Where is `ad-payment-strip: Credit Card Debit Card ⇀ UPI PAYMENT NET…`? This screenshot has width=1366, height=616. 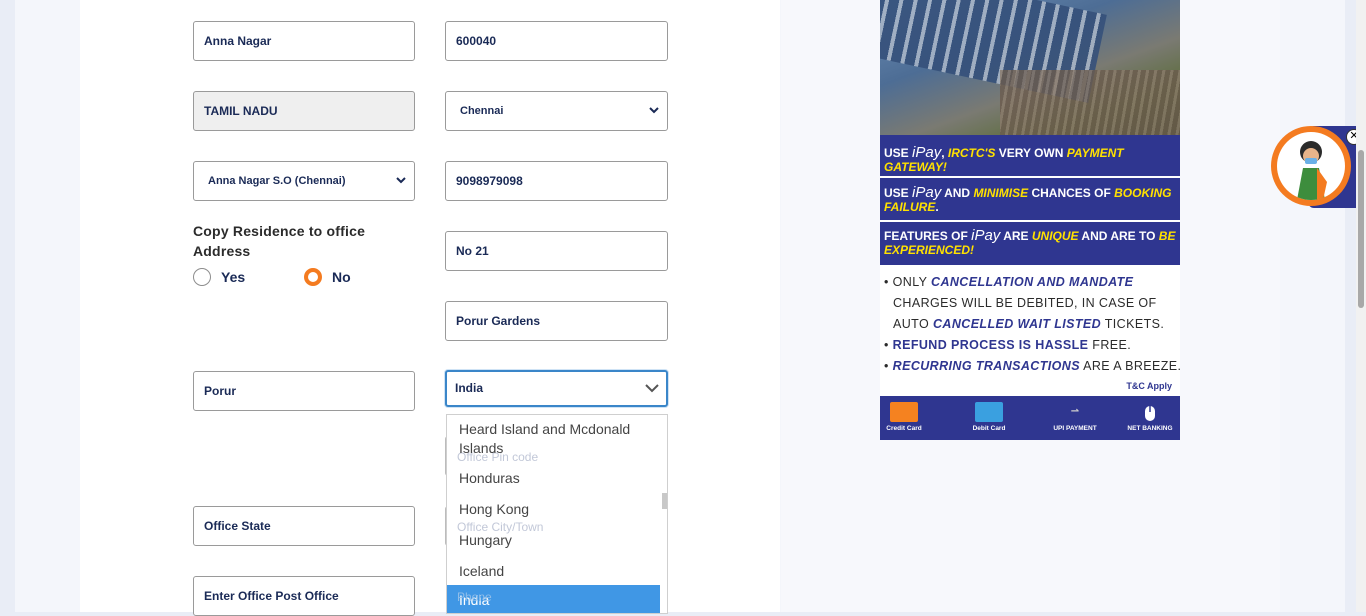
ad-payment-strip: Credit Card Debit Card ⇀ UPI PAYMENT NET… is located at coordinates (1030, 418).